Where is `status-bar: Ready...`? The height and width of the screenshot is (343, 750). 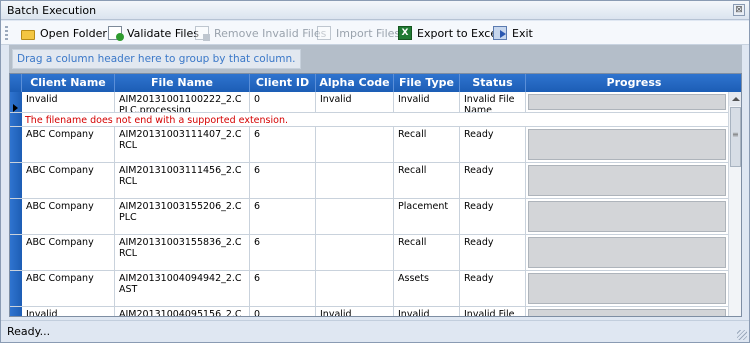
status-bar: Ready... is located at coordinates (375, 331).